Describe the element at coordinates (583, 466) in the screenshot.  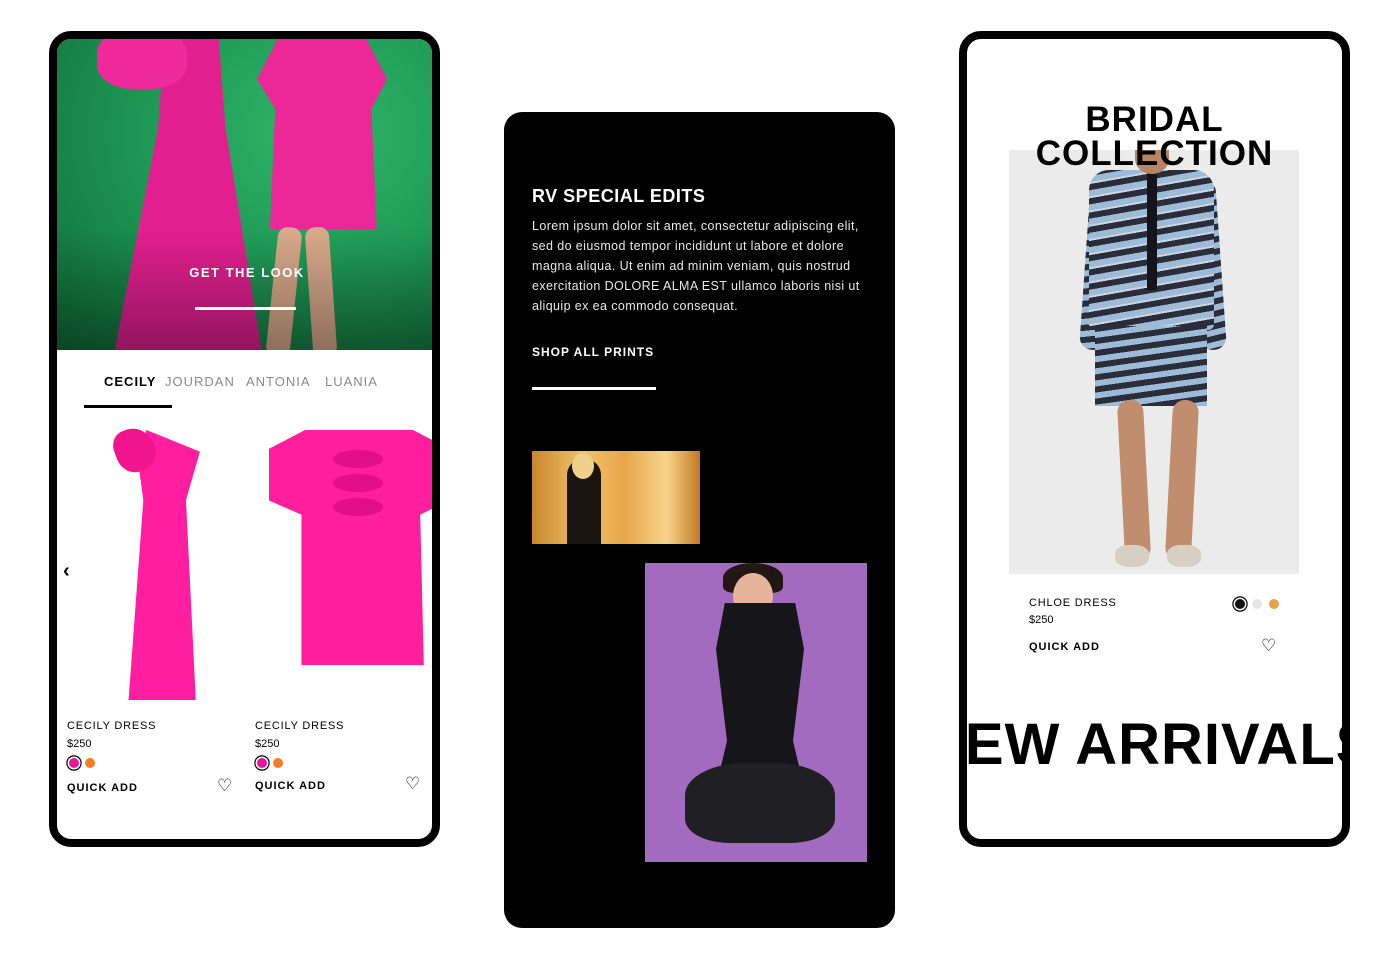
I see `model-head` at that location.